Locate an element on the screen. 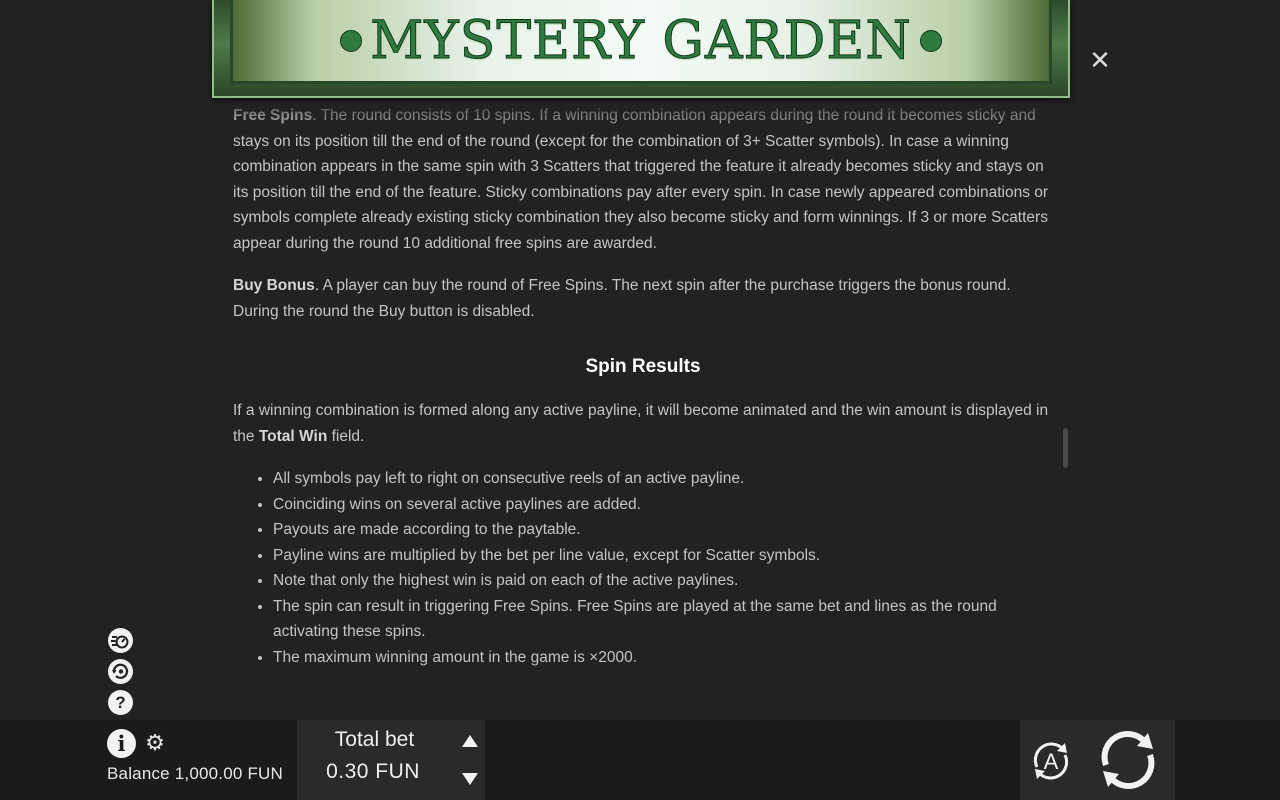 Image resolution: width=1280 pixels, height=800 pixels. total-bet-label: Total bet is located at coordinates (374, 739).